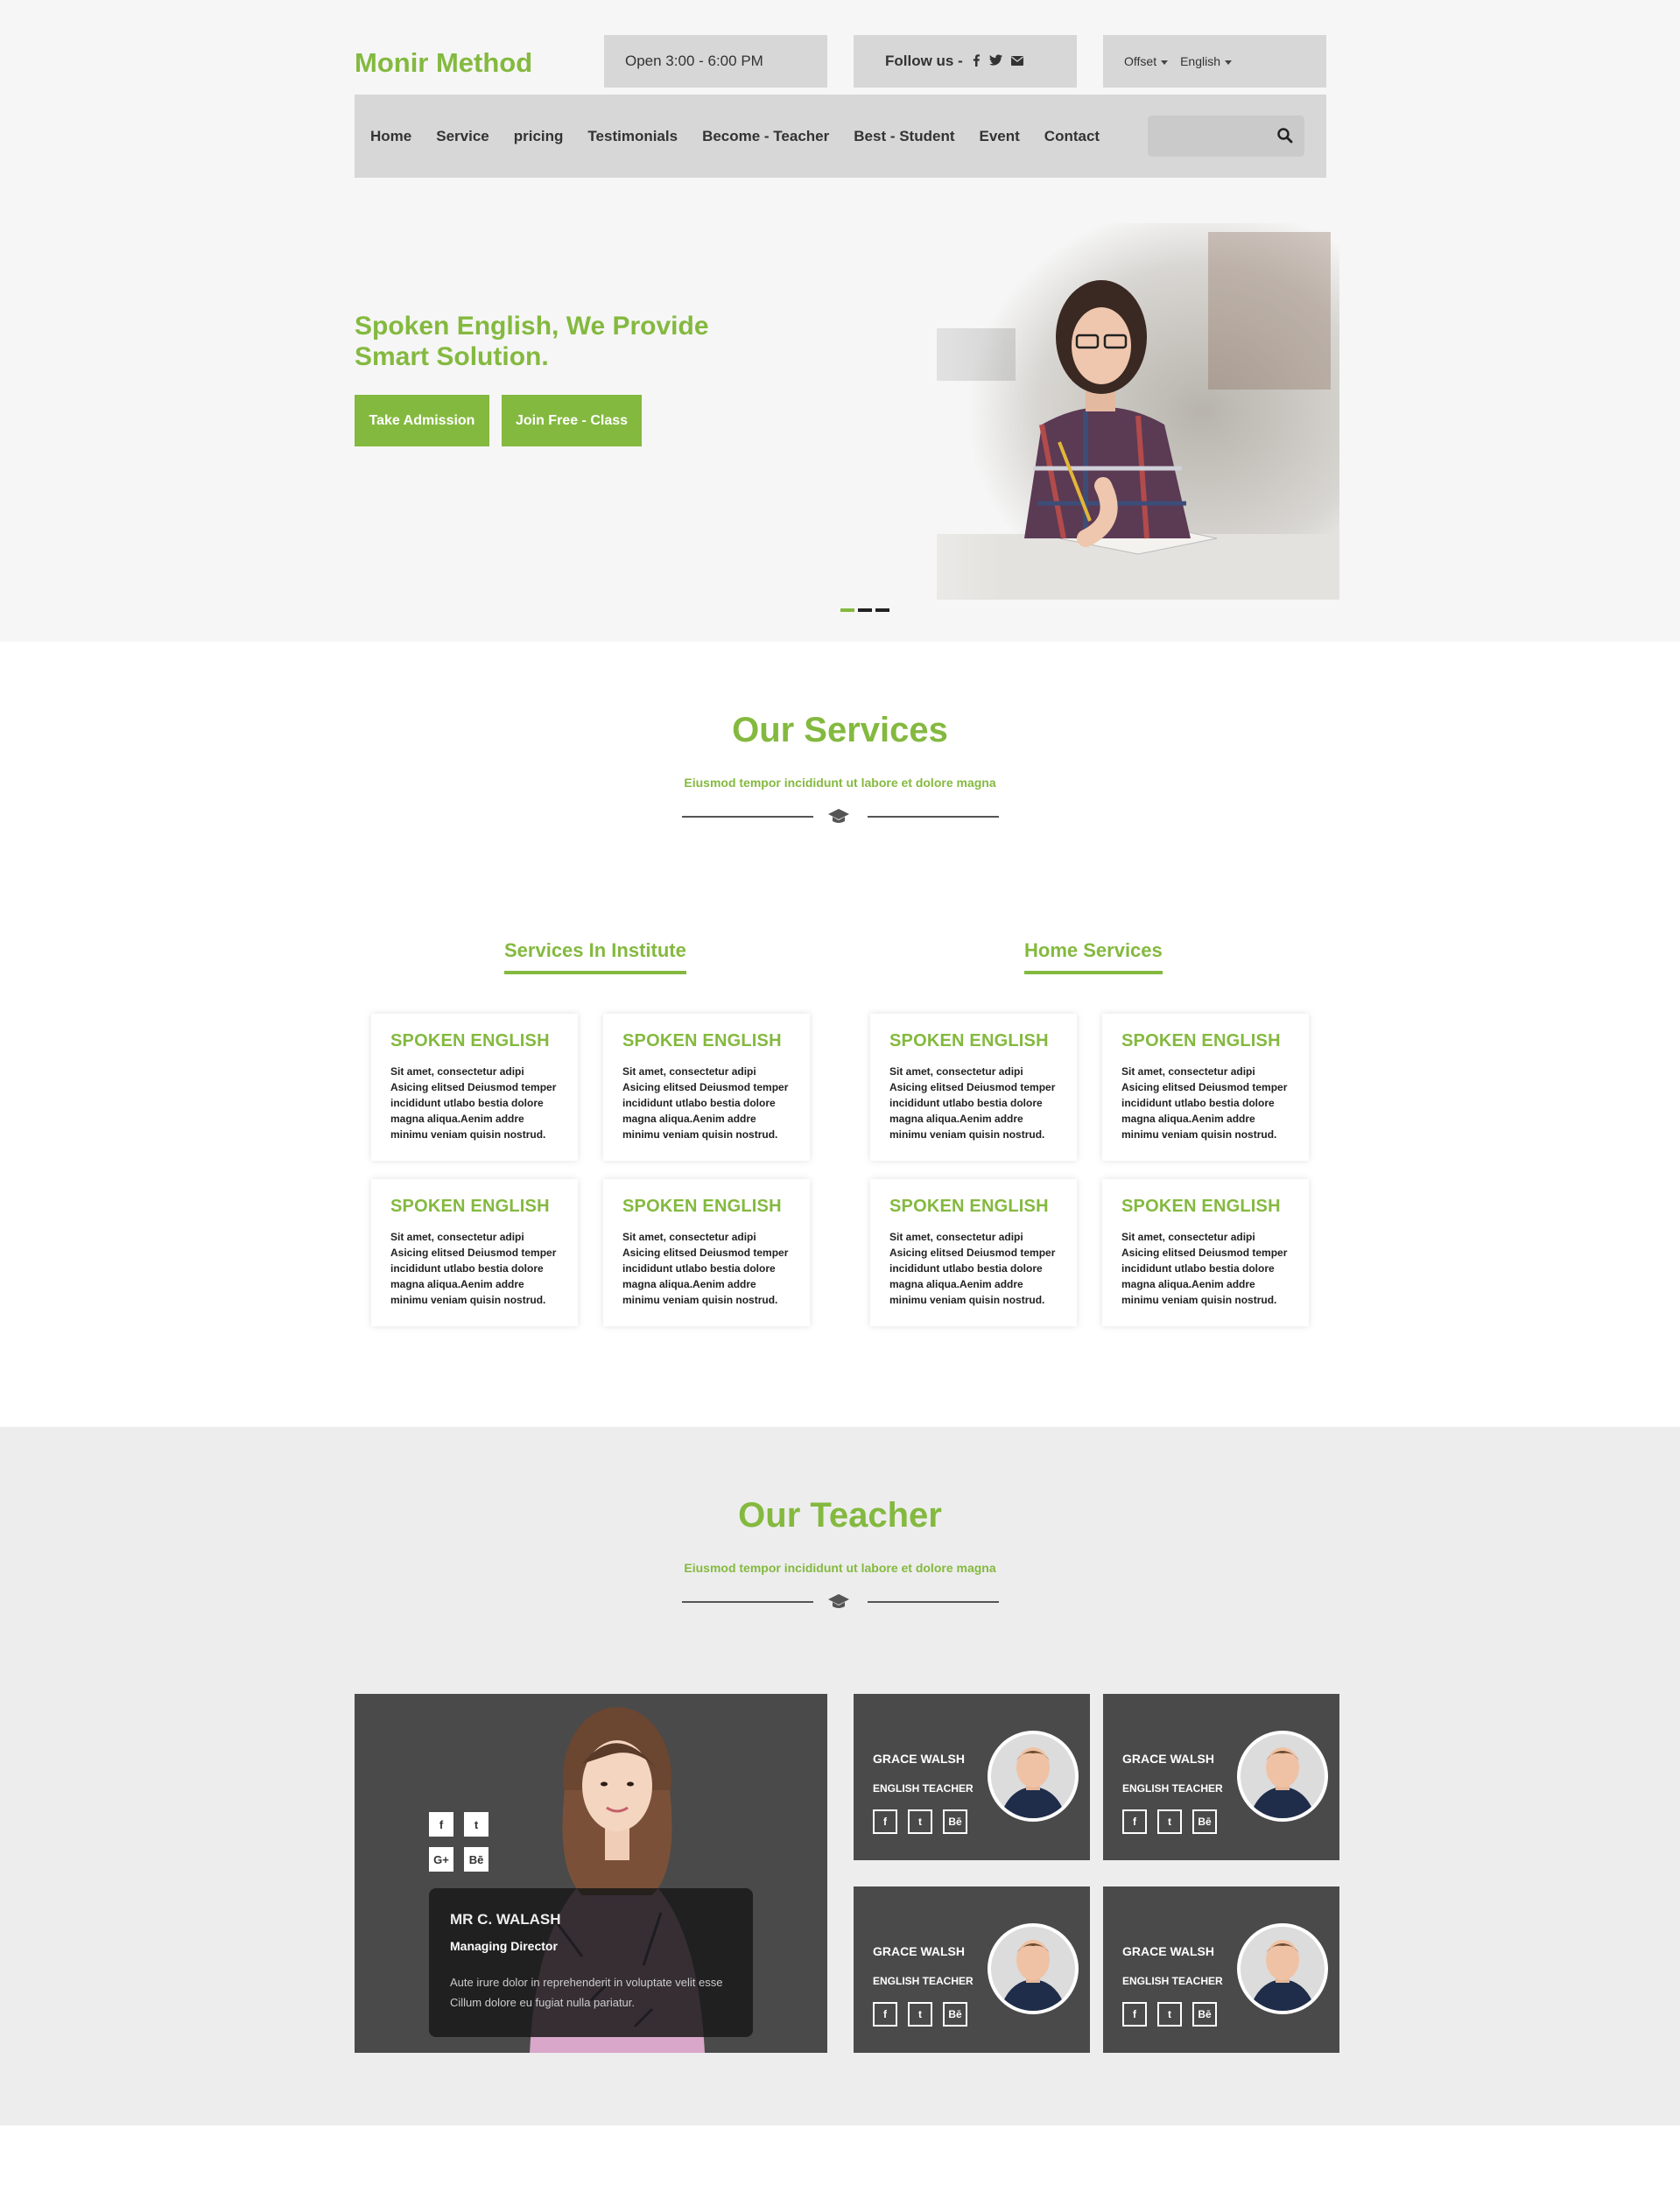  What do you see at coordinates (976, 61) in the screenshot?
I see `facebook-icon` at bounding box center [976, 61].